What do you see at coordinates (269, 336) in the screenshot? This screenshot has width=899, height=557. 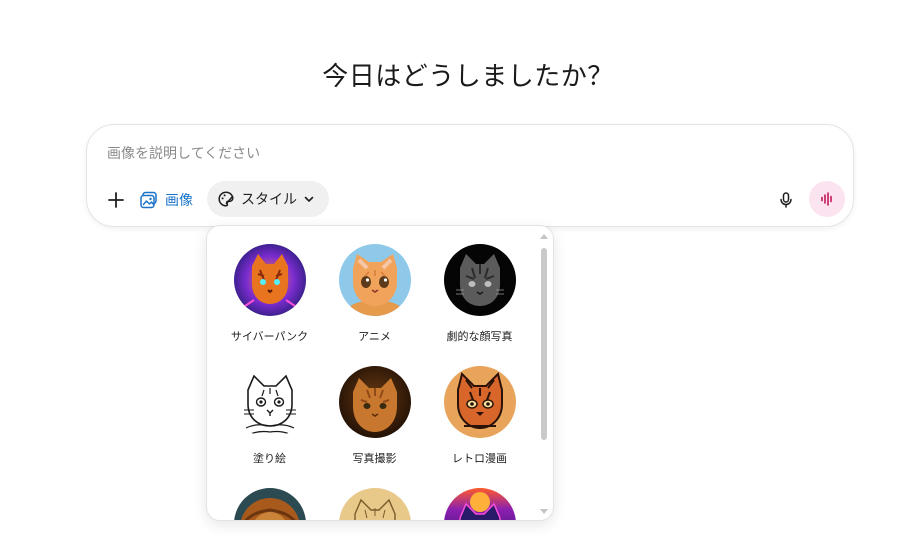 I see `style-label: サイバーパンク` at bounding box center [269, 336].